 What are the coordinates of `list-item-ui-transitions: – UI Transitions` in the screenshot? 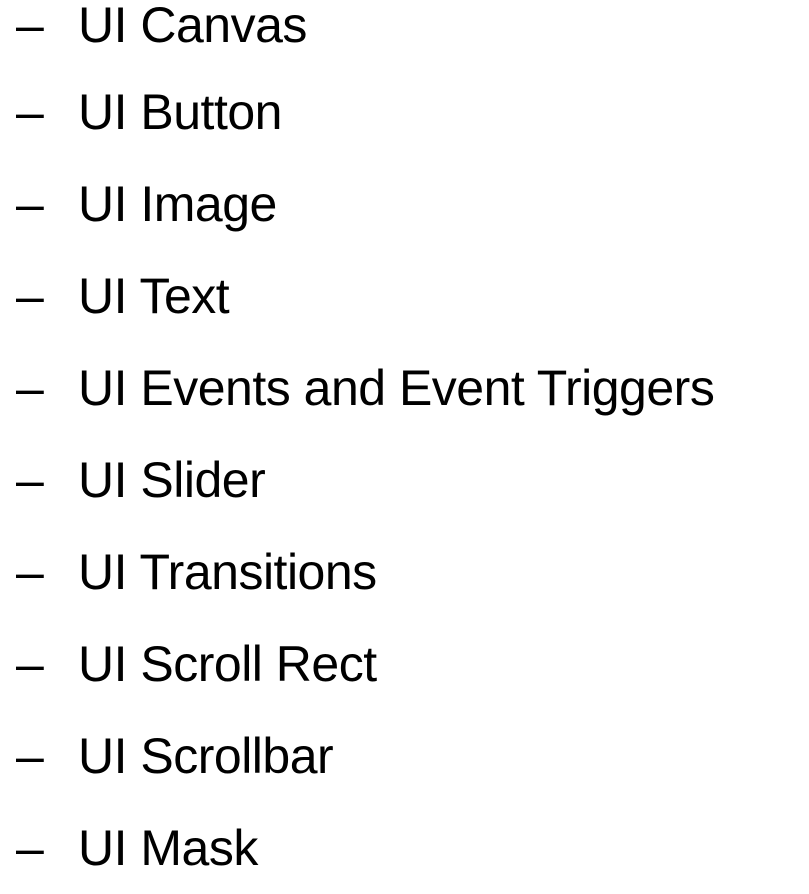 It's located at (411, 572).